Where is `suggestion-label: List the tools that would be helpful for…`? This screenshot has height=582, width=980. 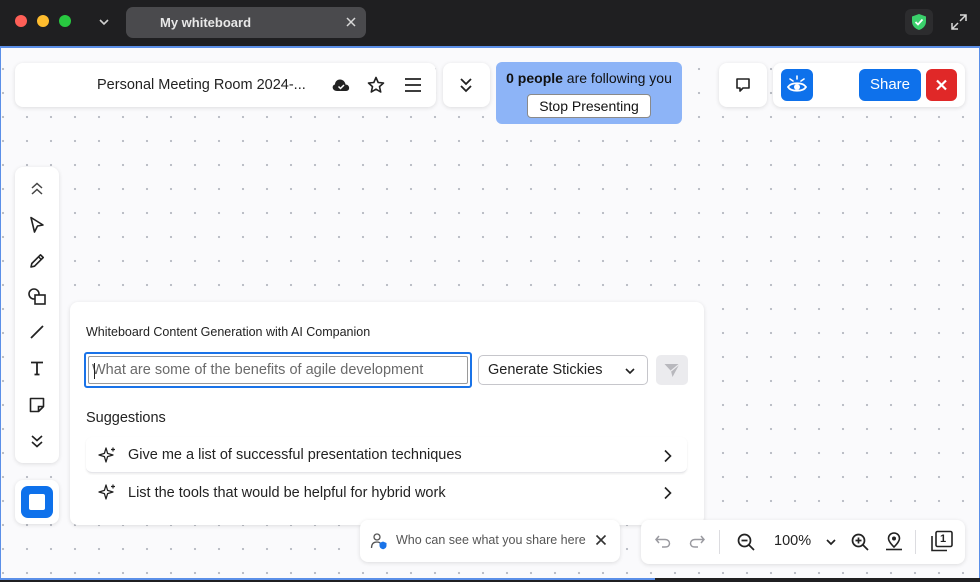
suggestion-label: List the tools that would be helpful for… is located at coordinates (287, 493).